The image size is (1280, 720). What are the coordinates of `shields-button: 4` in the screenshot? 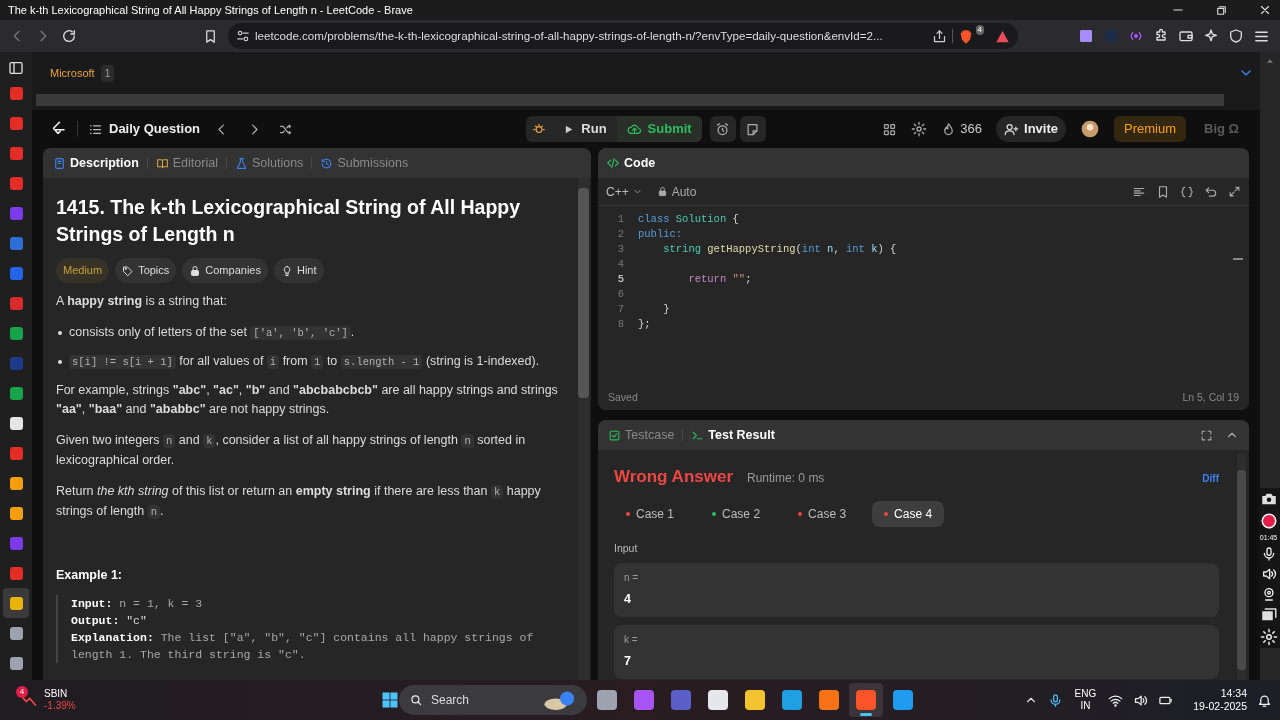 It's located at (971, 36).